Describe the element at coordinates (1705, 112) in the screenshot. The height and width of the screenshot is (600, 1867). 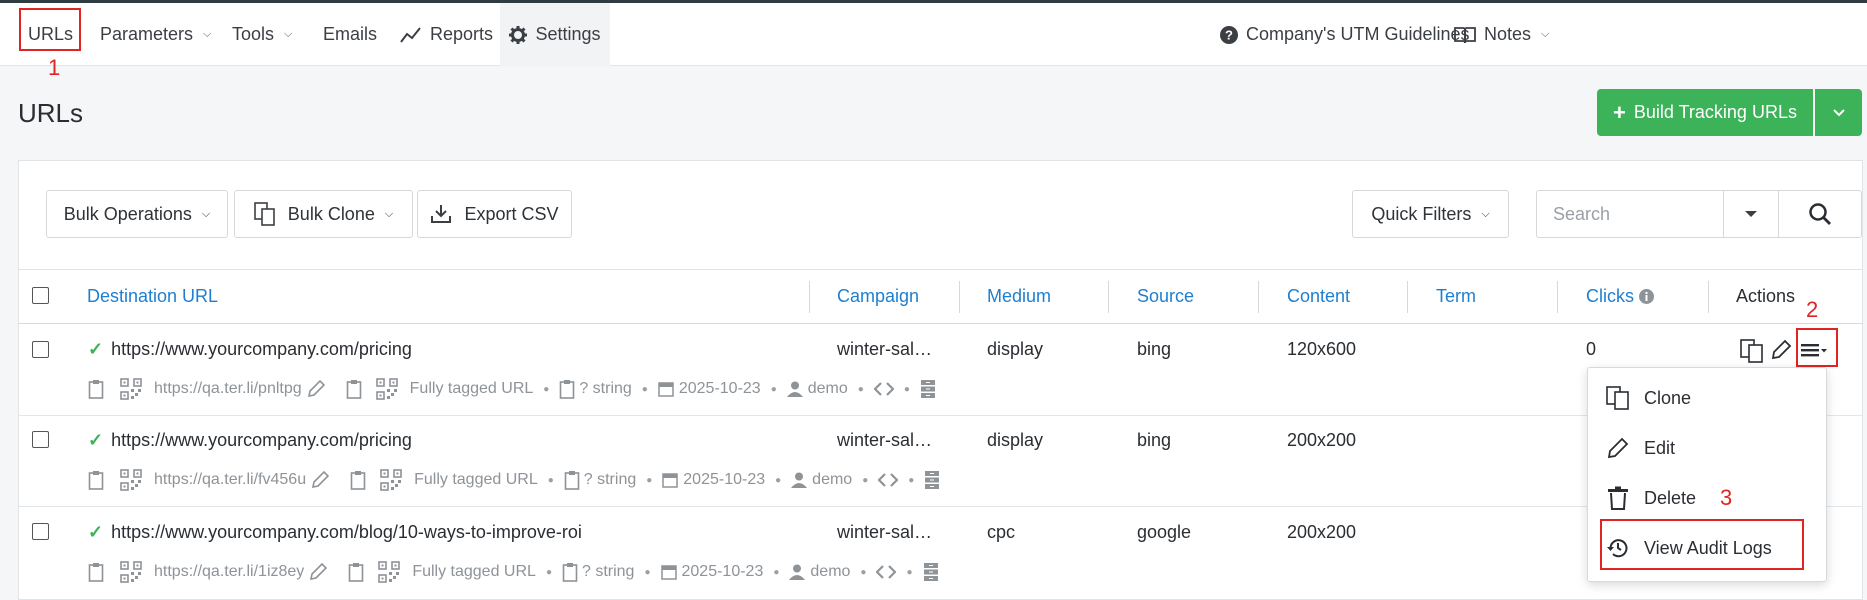
I see `build-tracking-urls-button: + Build Tracking URLs` at that location.